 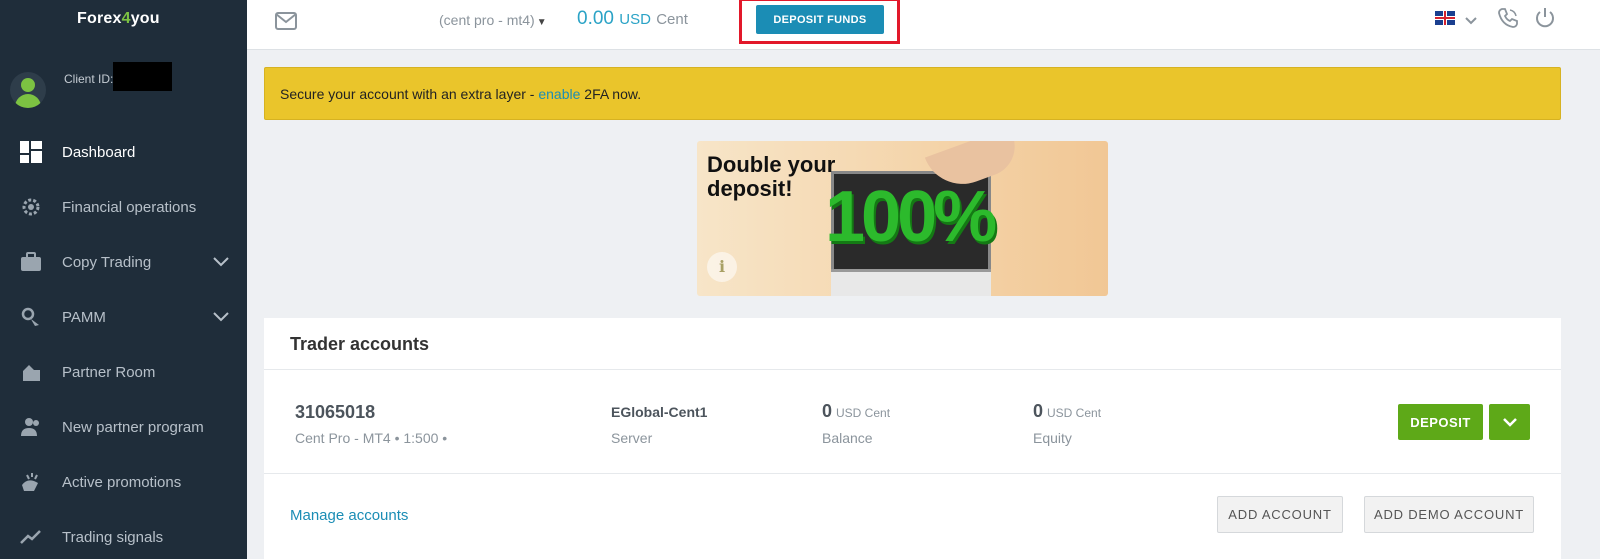 I want to click on account-selector: (cent pro - mt4) ▼, so click(x=493, y=20).